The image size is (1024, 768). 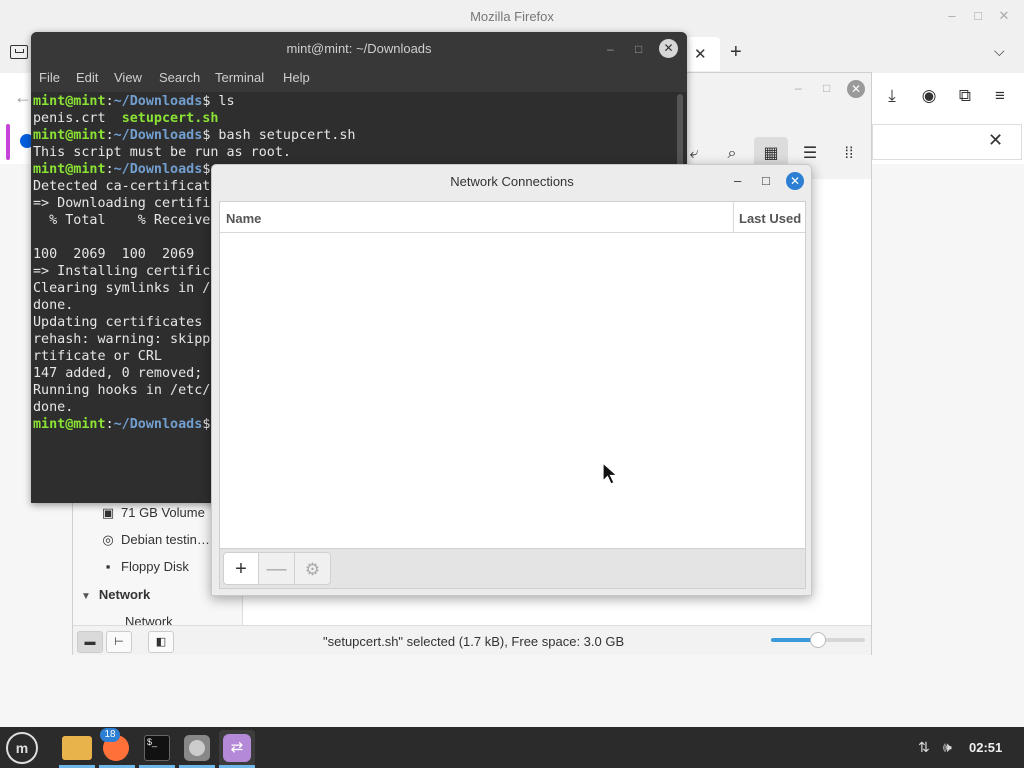 I want to click on clock: 02:51, so click(x=985, y=747).